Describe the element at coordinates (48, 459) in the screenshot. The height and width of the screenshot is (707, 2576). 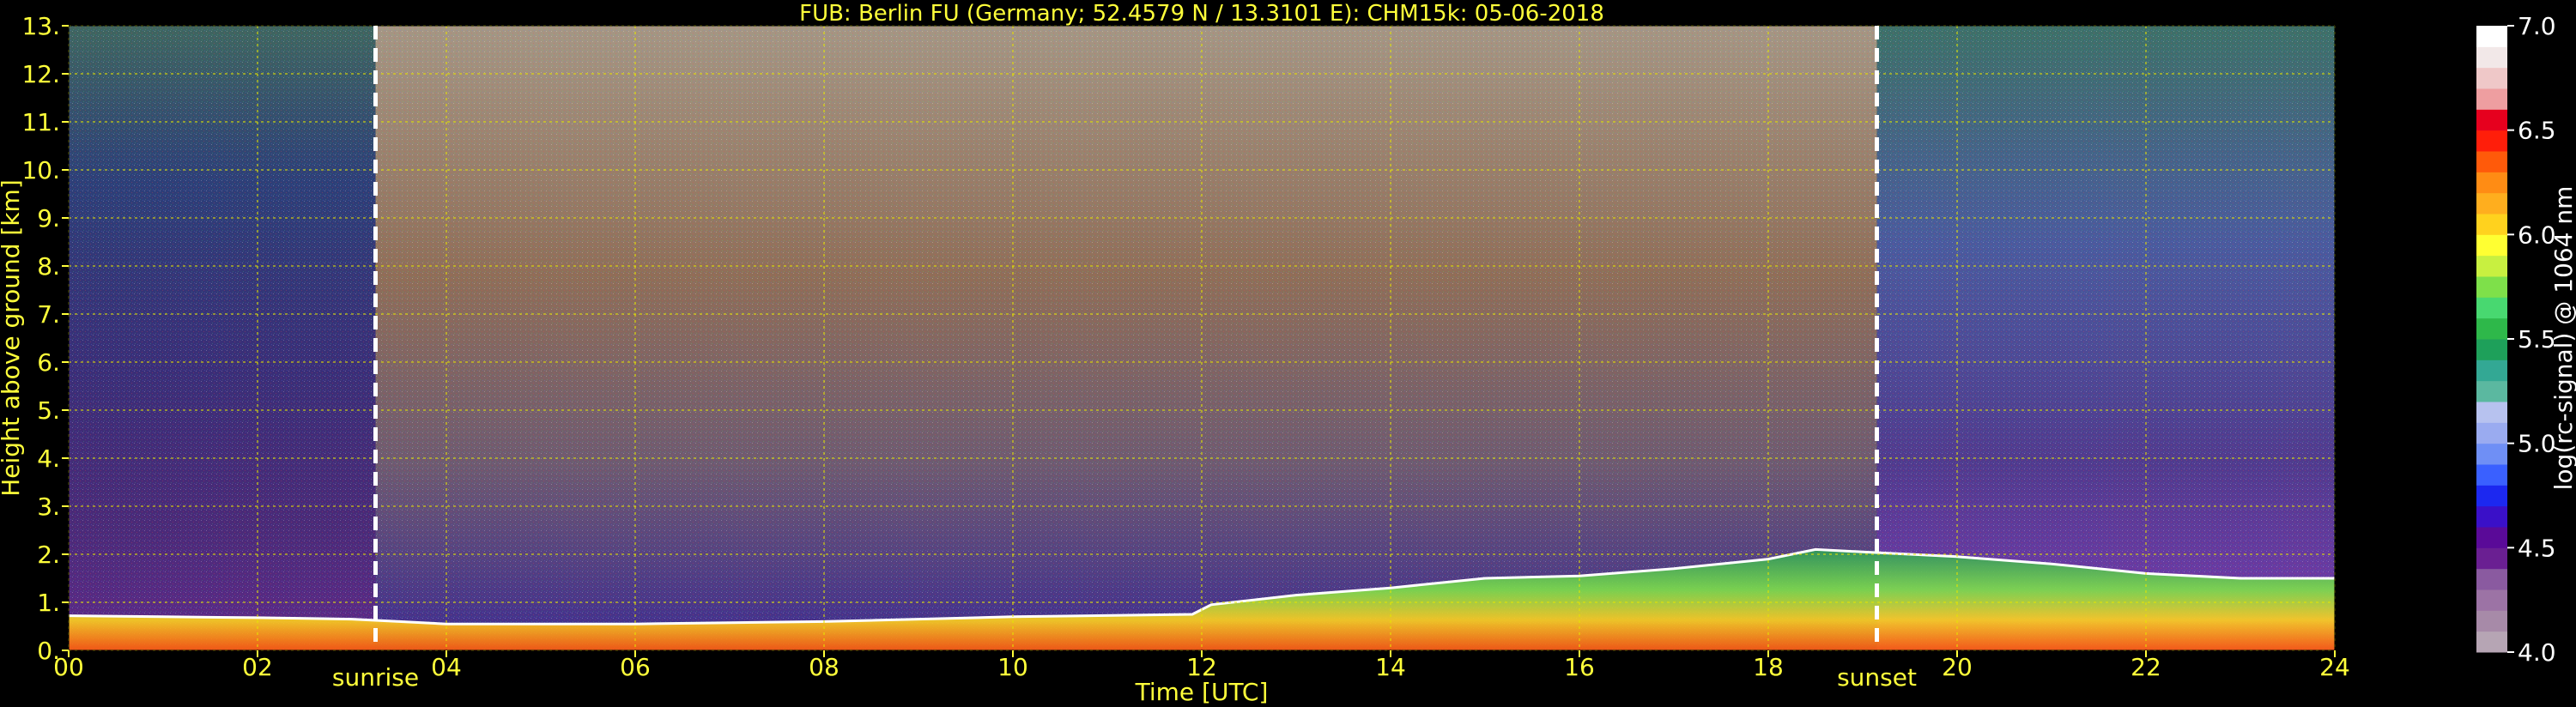
I see `y-tick-label: 4.` at that location.